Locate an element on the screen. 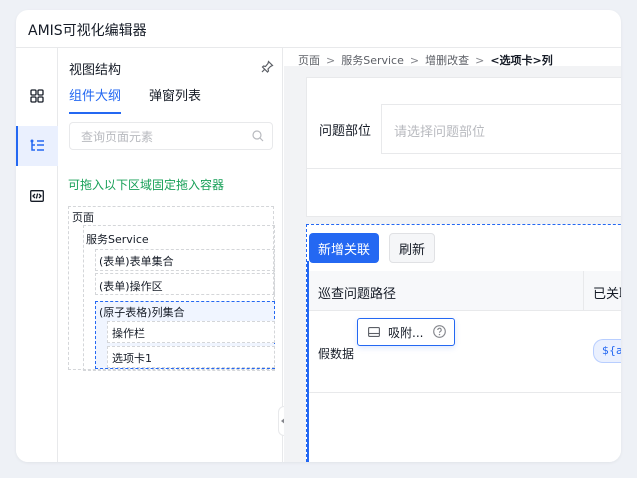  refresh-button: 刷新 is located at coordinates (412, 248).